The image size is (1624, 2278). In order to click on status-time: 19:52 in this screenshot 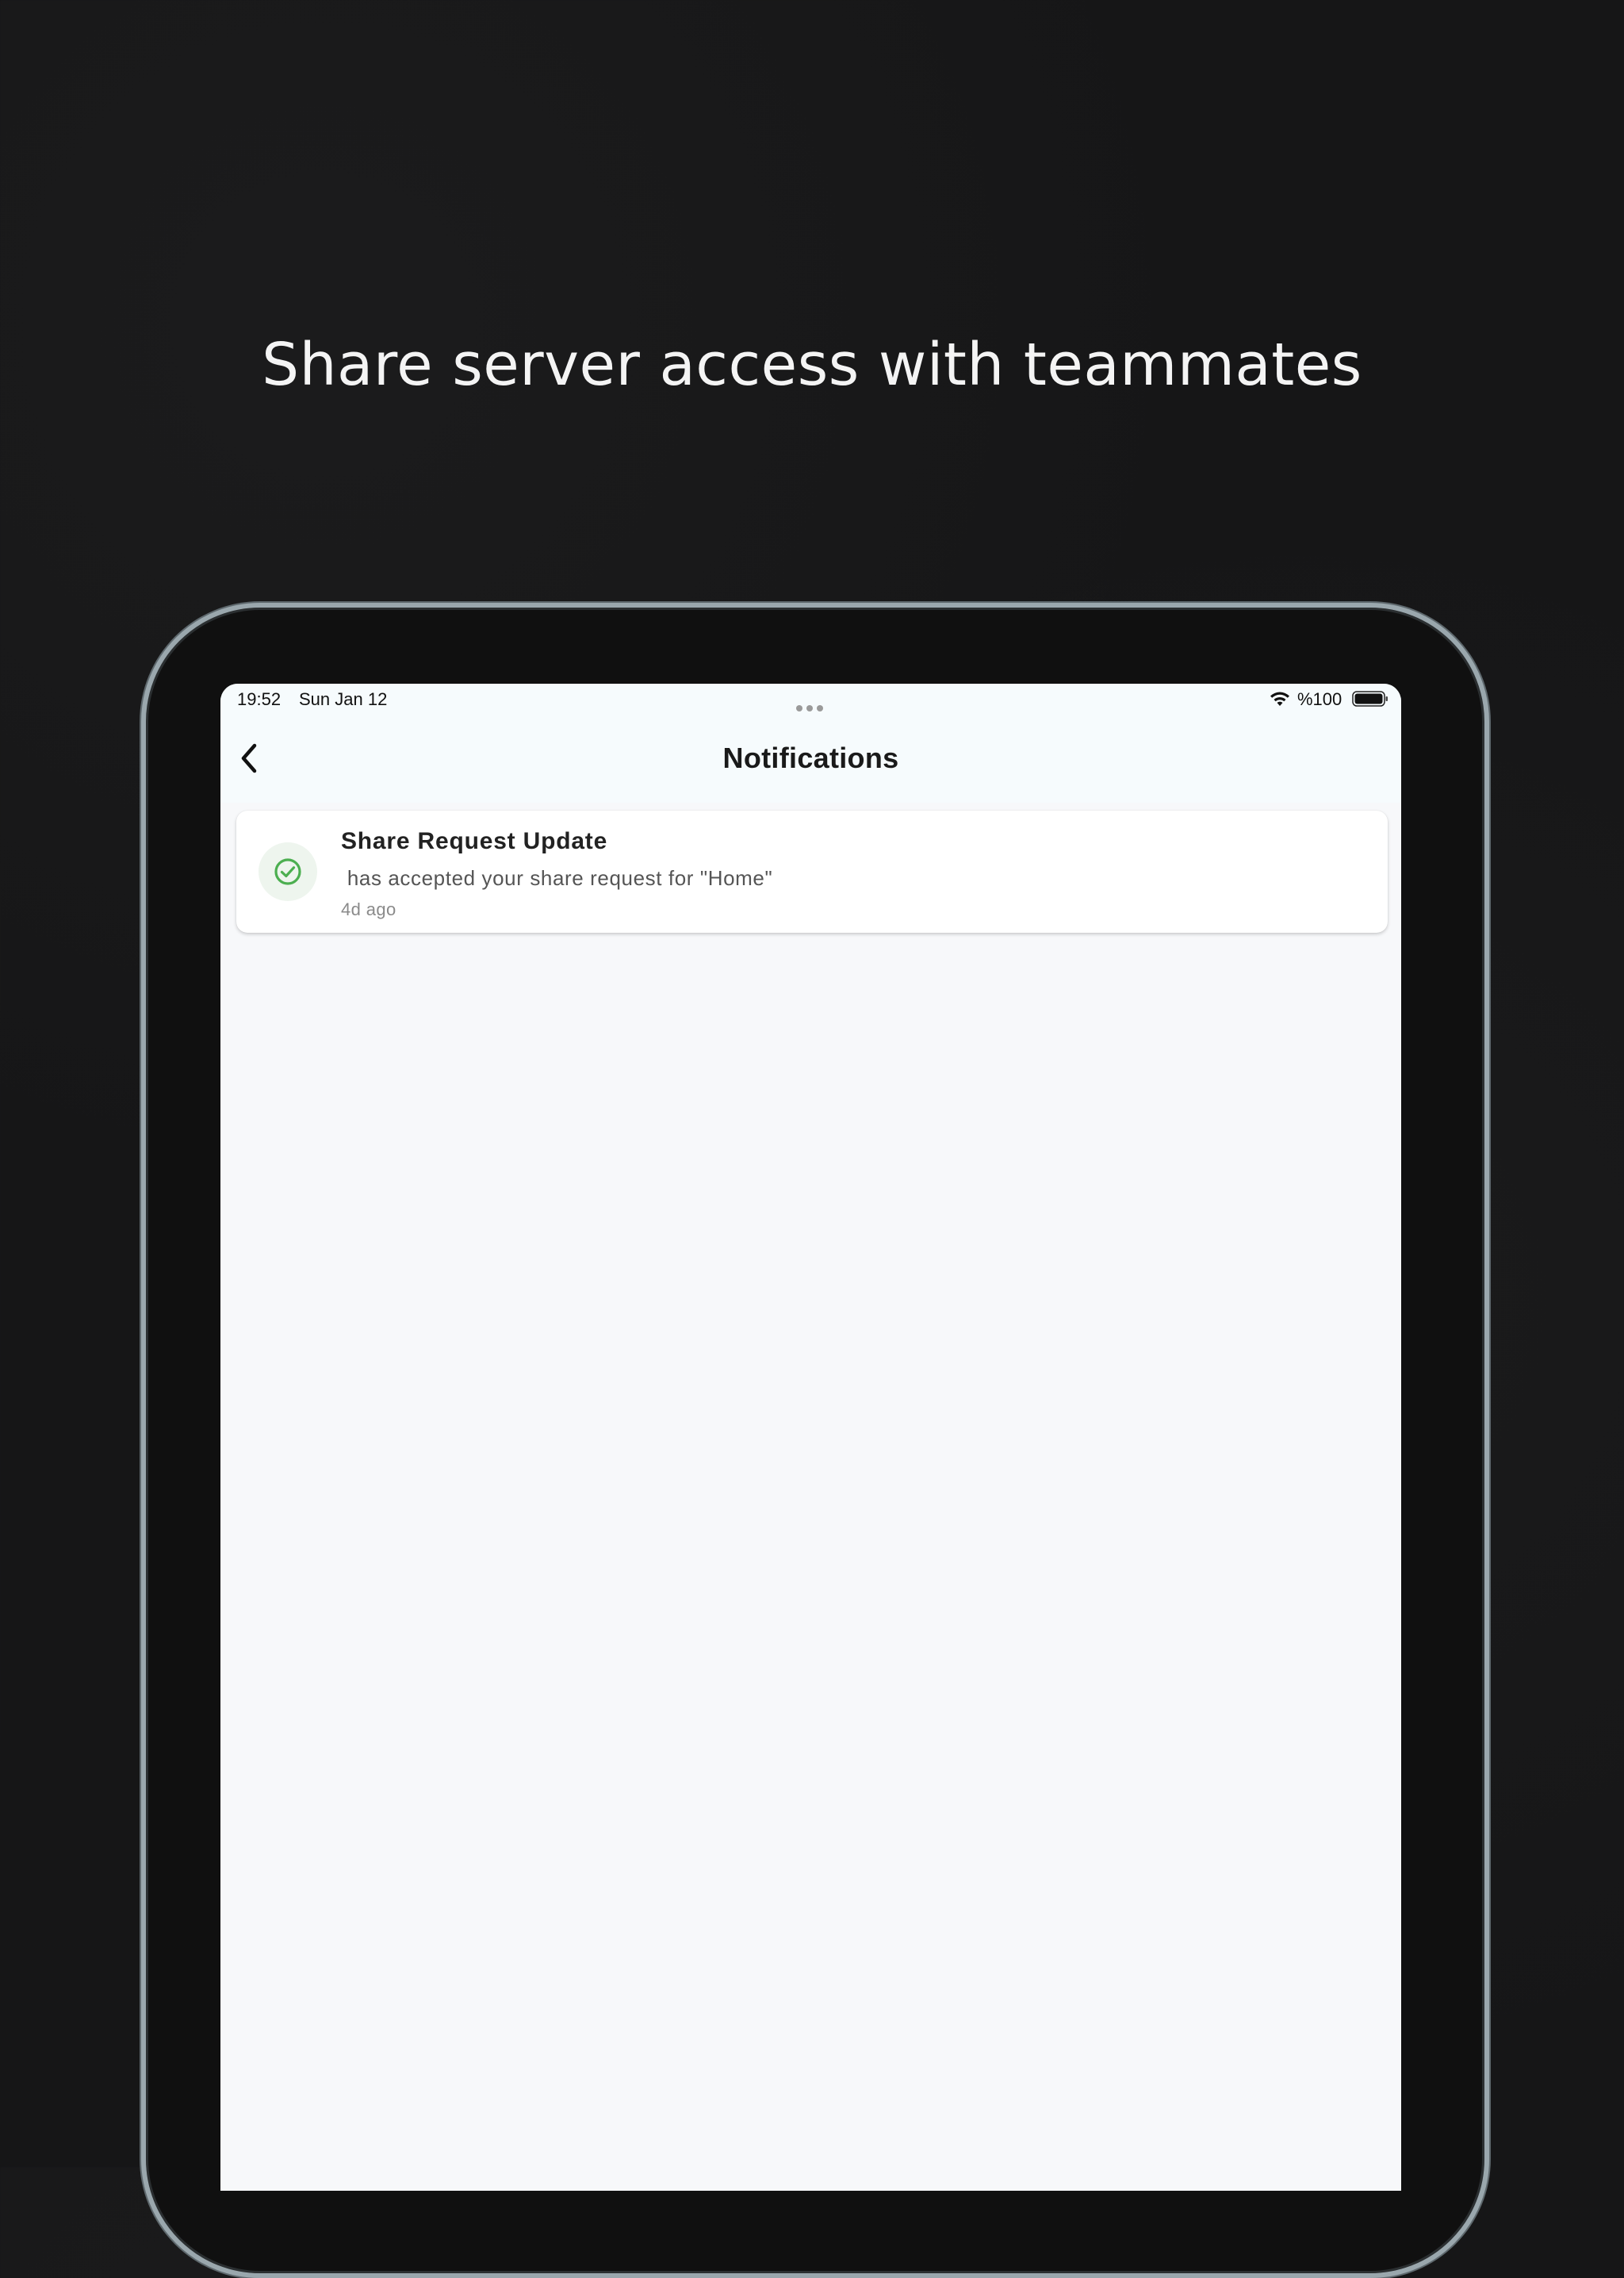, I will do `click(259, 699)`.